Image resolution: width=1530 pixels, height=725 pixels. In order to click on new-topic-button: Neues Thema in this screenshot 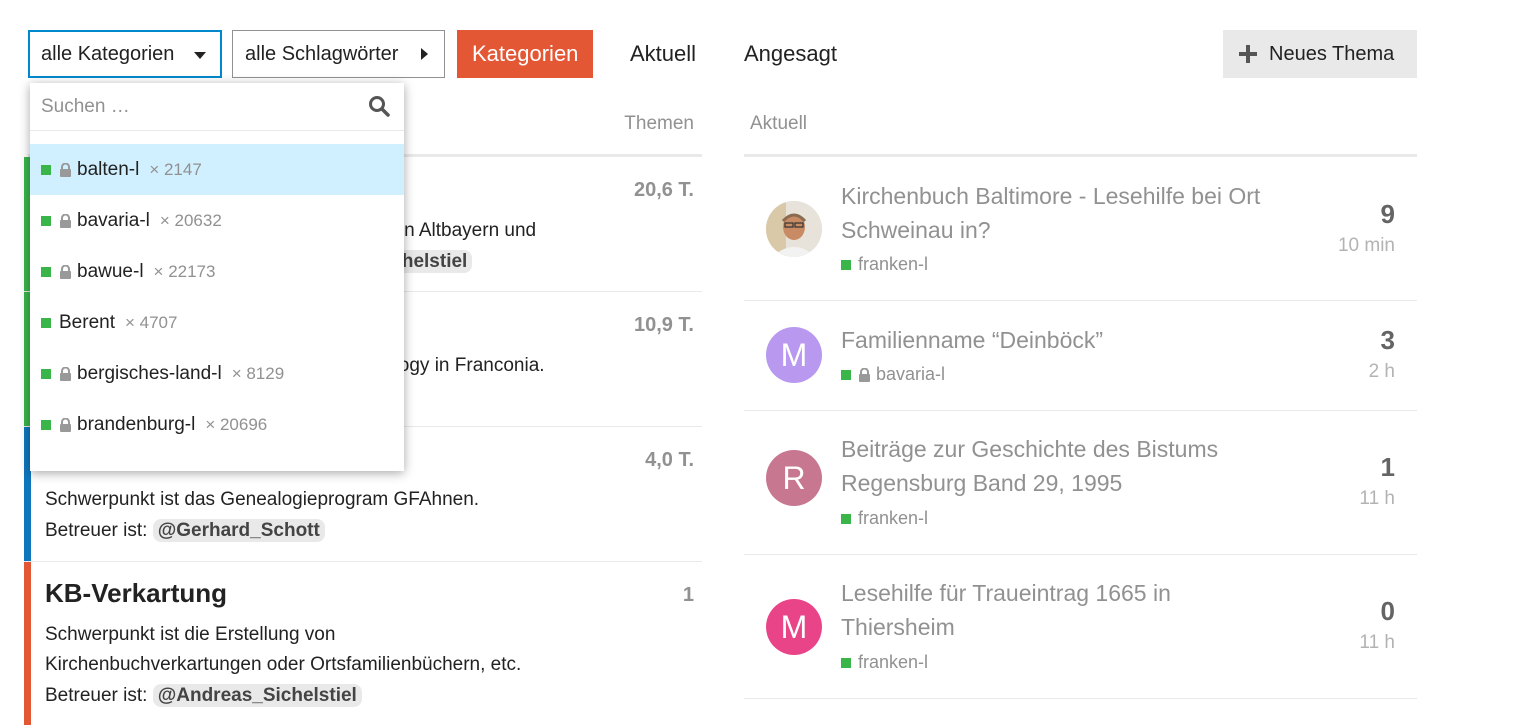, I will do `click(1320, 54)`.